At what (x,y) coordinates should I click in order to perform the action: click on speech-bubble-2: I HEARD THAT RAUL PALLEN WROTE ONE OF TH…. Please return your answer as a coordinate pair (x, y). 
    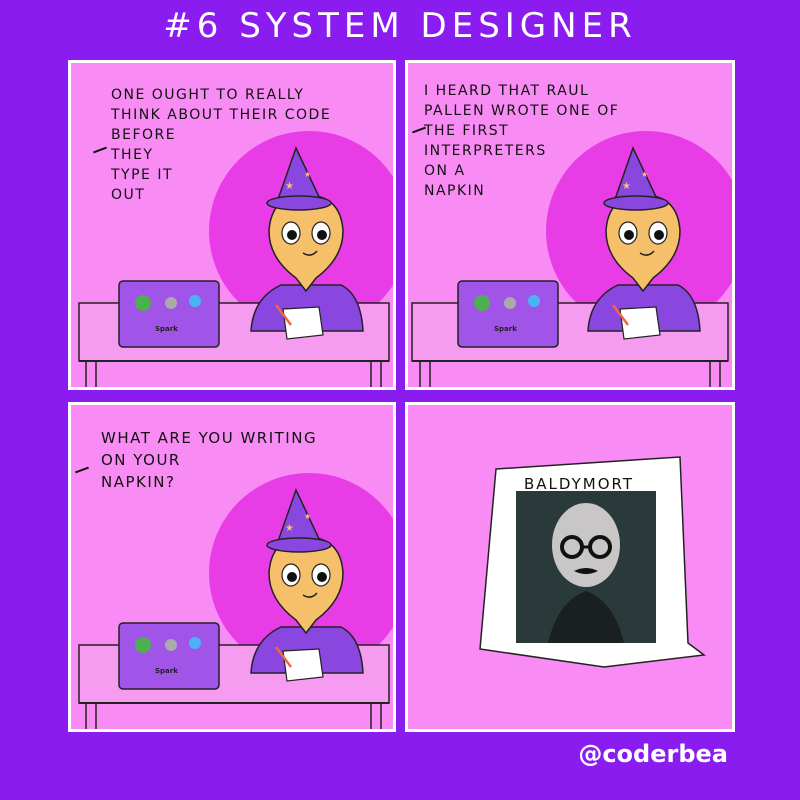
    Looking at the image, I should click on (522, 141).